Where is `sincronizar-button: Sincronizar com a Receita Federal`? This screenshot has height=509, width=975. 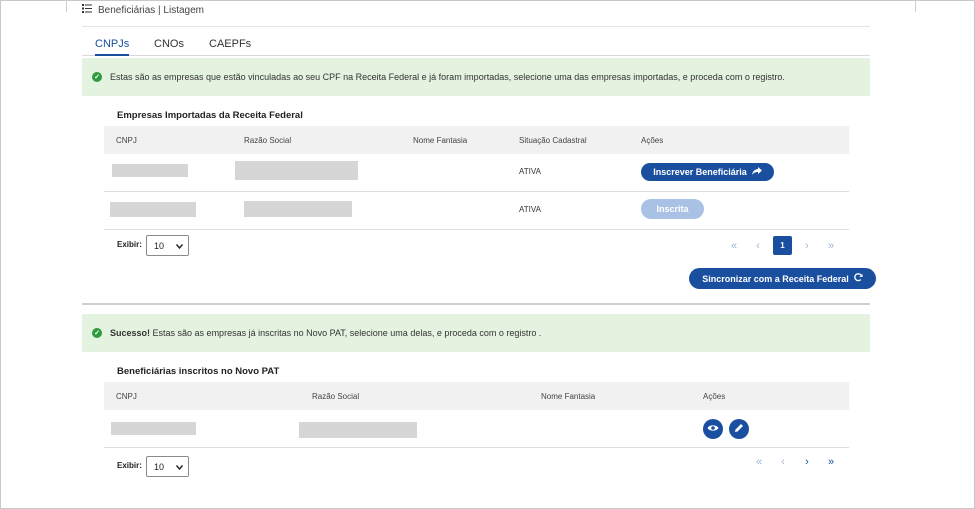 sincronizar-button: Sincronizar com a Receita Federal is located at coordinates (782, 278).